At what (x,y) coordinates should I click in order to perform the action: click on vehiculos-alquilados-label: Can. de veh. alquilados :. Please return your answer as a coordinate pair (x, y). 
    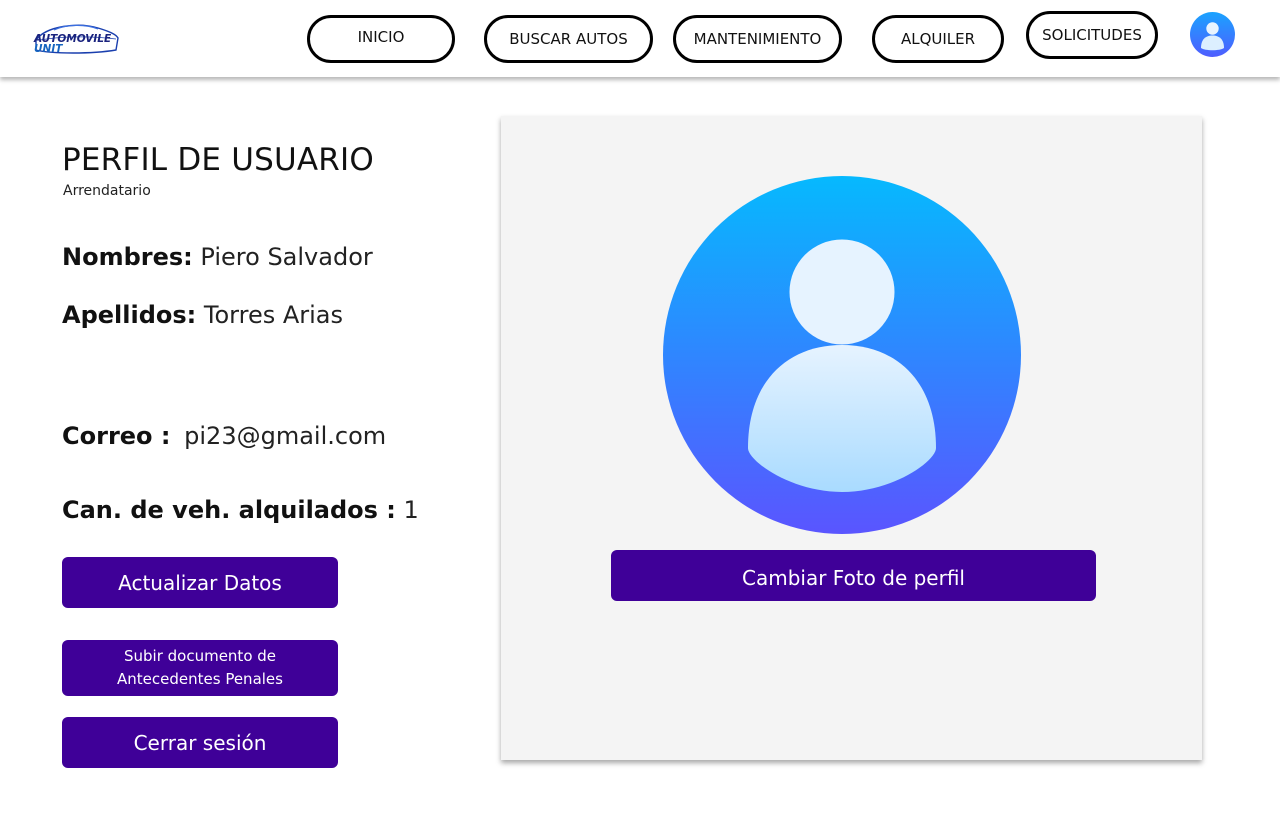
    Looking at the image, I should click on (229, 510).